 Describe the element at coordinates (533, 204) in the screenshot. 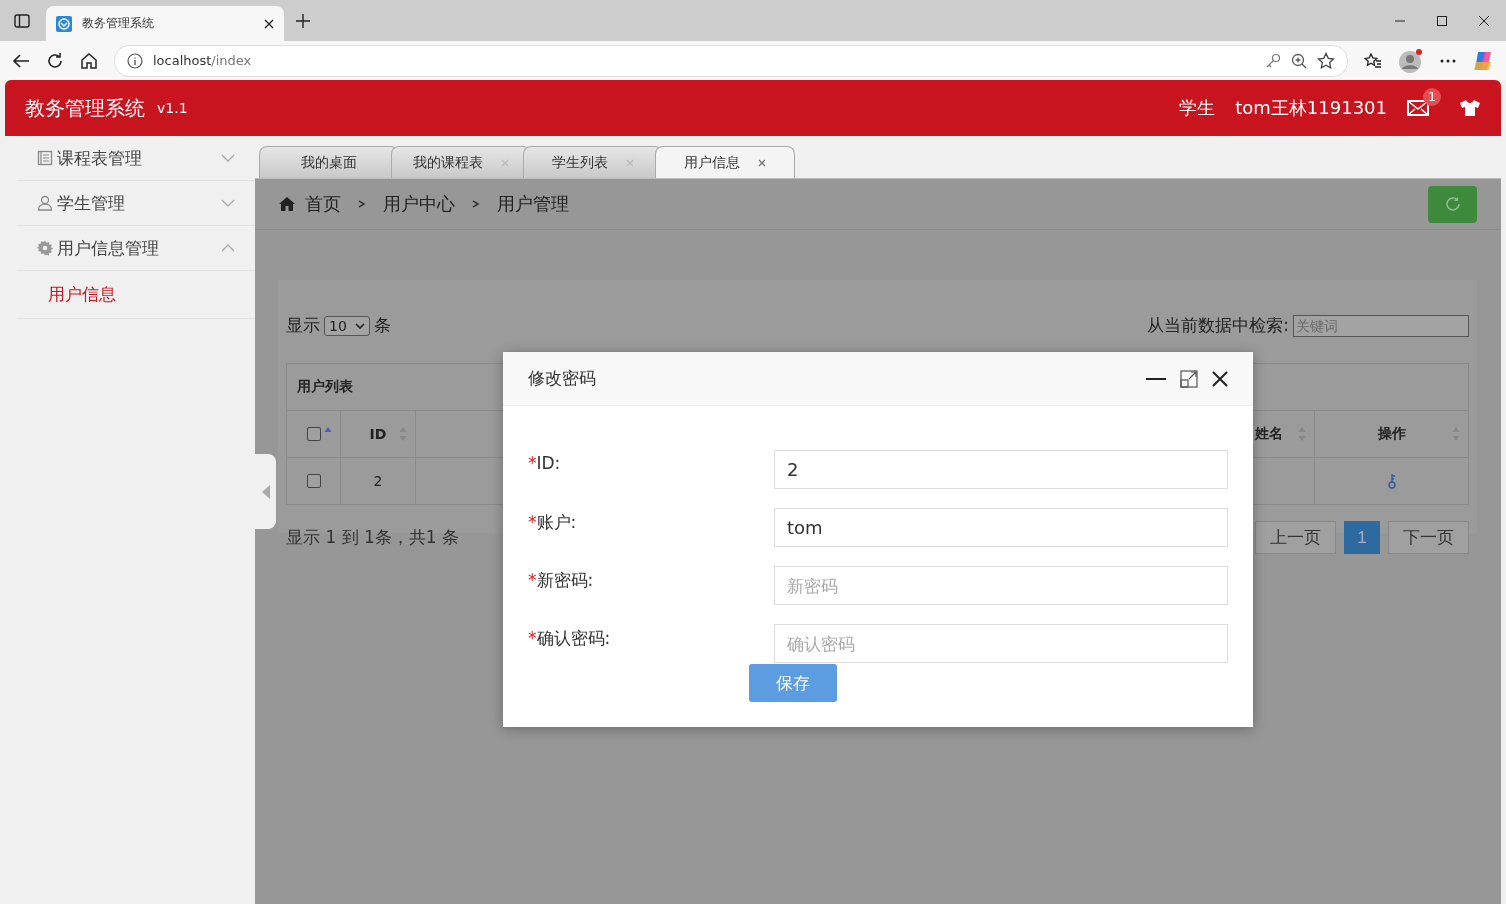

I see `breadcrumb-item: 用户管理` at that location.